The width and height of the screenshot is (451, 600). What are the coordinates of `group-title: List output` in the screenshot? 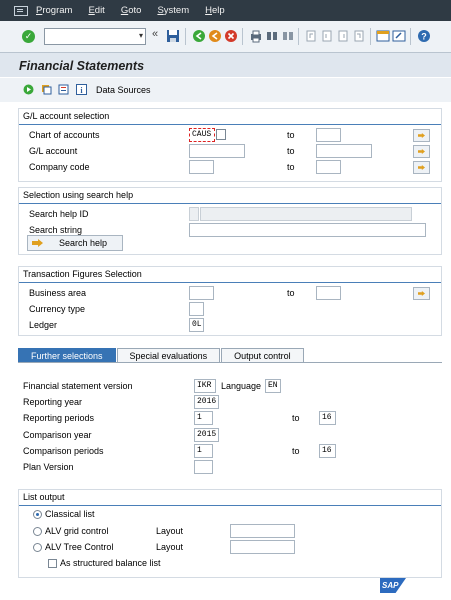 It's located at (44, 497).